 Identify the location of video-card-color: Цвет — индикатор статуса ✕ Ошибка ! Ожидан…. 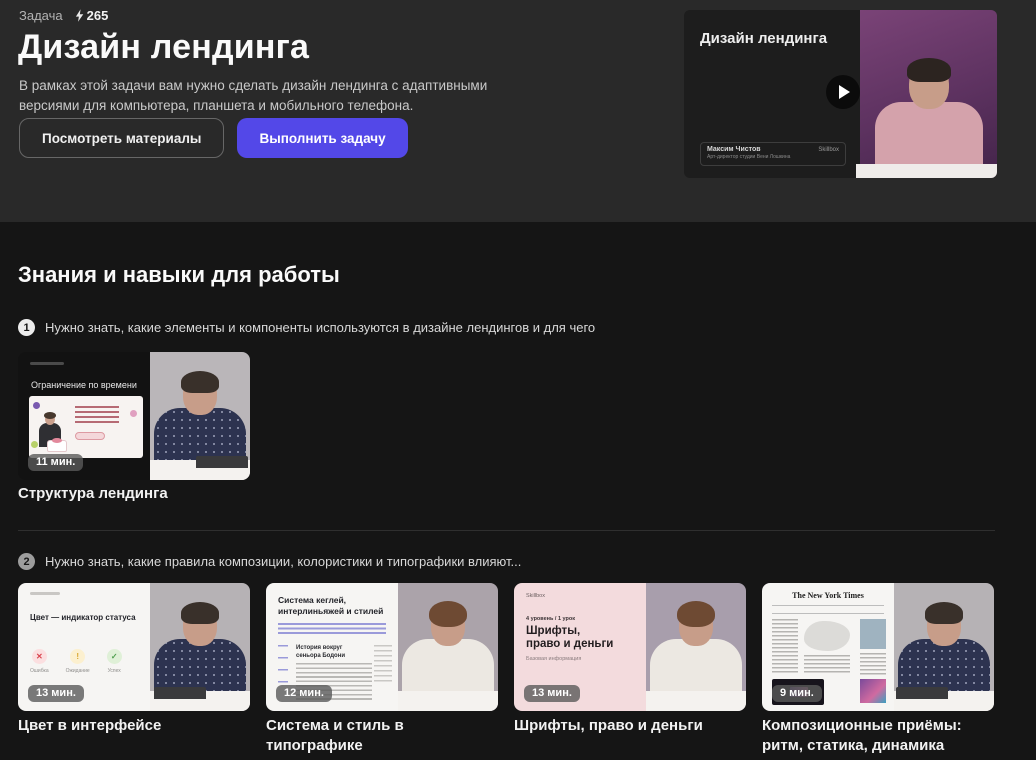
(134, 647).